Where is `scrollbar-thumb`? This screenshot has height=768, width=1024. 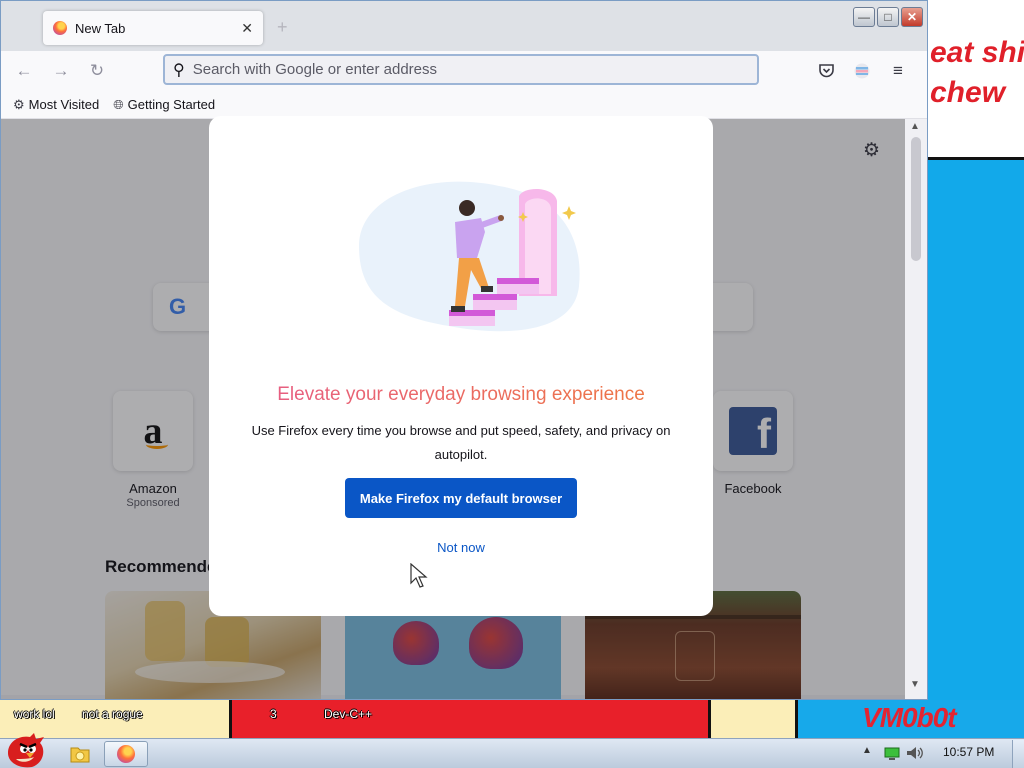 scrollbar-thumb is located at coordinates (916, 199).